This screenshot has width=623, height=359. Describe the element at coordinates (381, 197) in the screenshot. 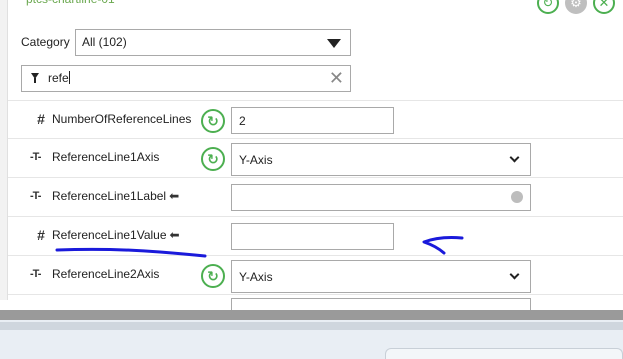

I see `reference-line1-label-input` at that location.